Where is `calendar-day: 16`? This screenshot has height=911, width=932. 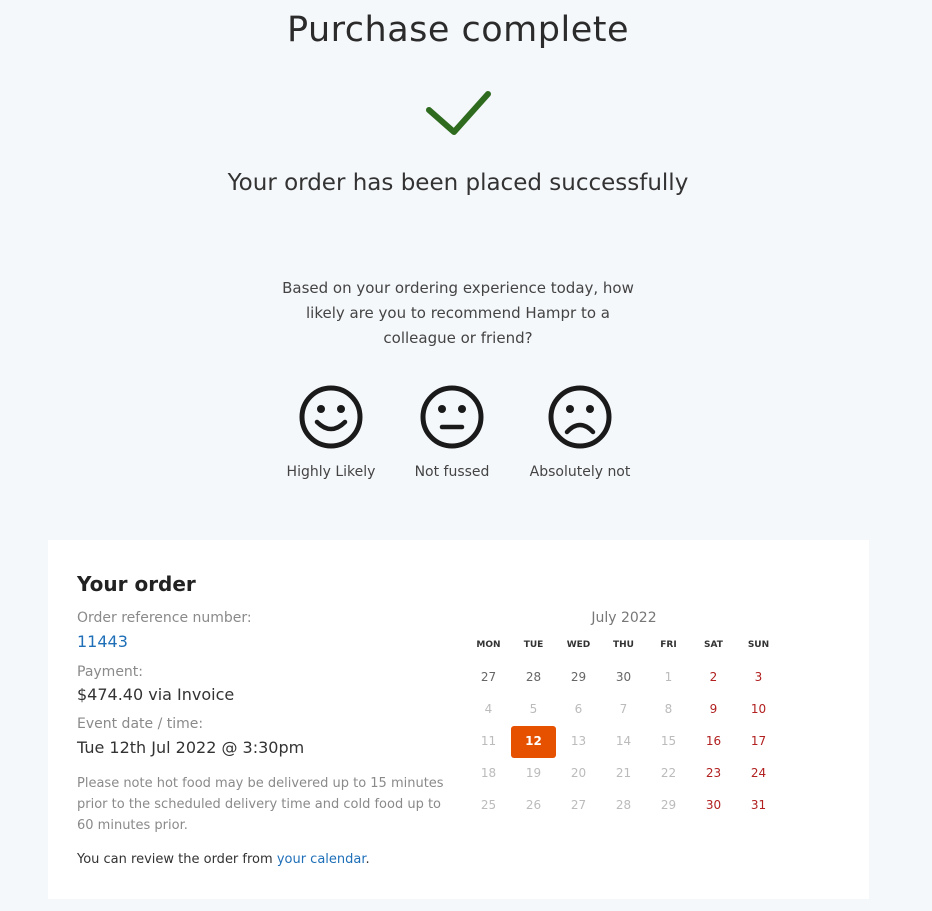
calendar-day: 16 is located at coordinates (713, 742).